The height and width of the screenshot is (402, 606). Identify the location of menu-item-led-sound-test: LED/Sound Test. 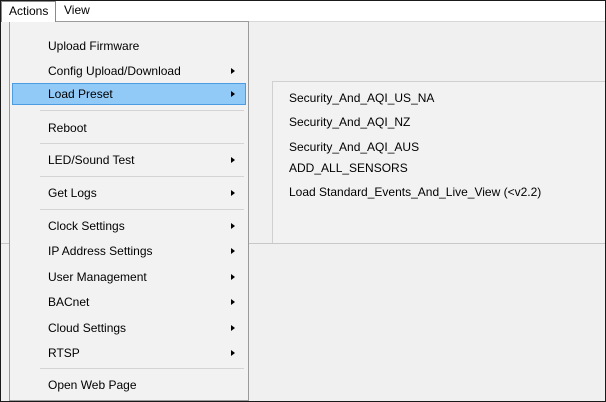
(129, 160).